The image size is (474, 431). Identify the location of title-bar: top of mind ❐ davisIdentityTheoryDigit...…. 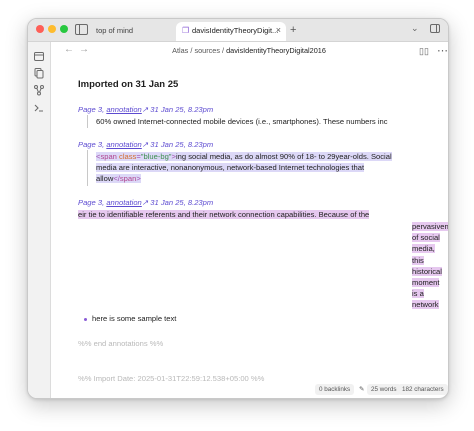
(238, 30).